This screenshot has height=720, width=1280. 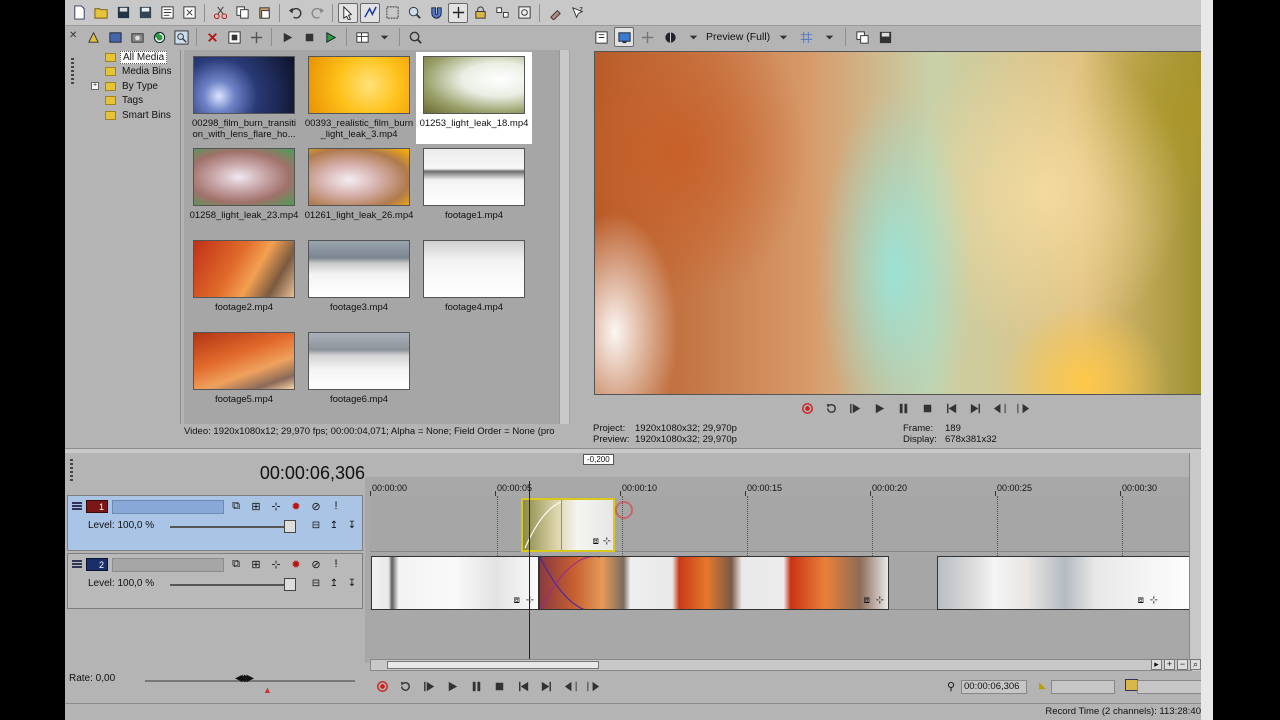 What do you see at coordinates (1182, 664) in the screenshot?
I see `zoom-out-icon: −` at bounding box center [1182, 664].